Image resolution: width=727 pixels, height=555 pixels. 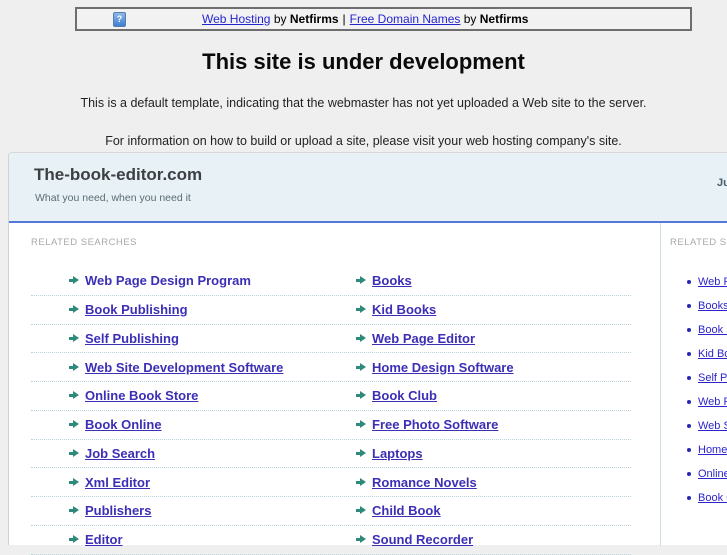 I want to click on related-search-cell: Self Publishing, so click(x=174, y=338).